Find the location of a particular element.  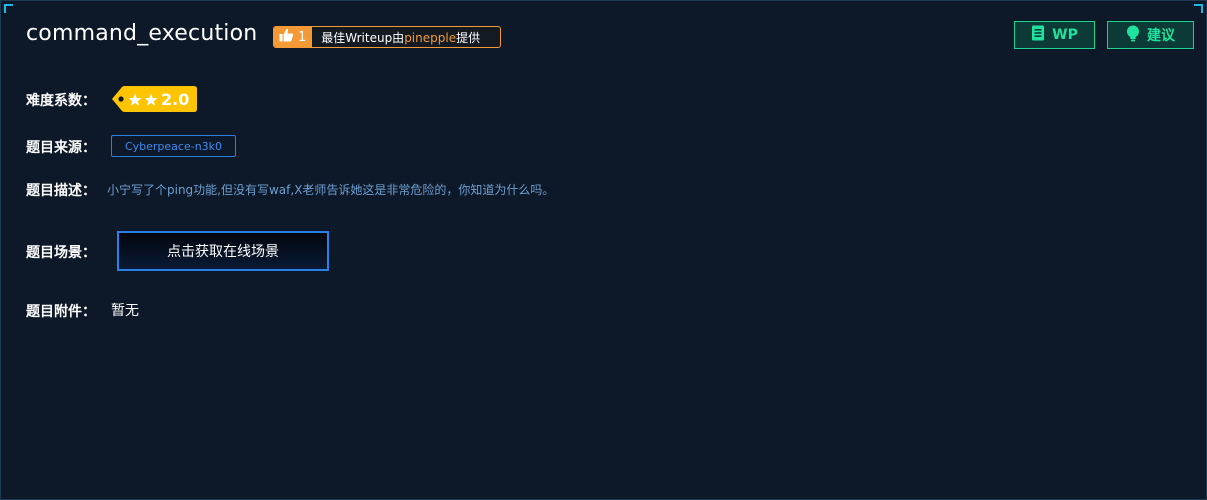

source-tag: Cyberpeace-n3k0 is located at coordinates (173, 146).